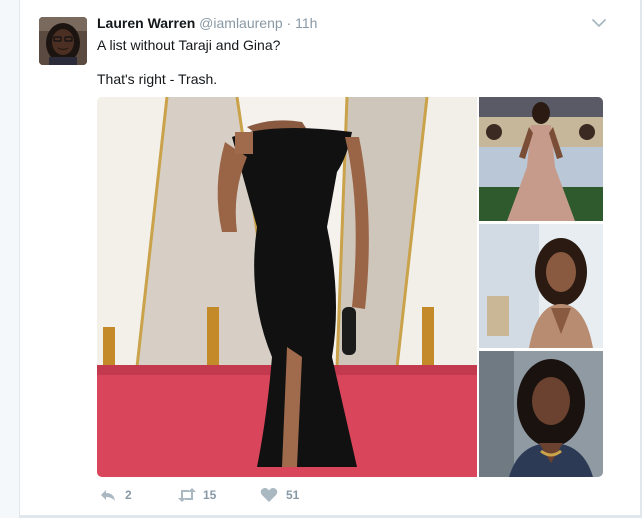 The width and height of the screenshot is (642, 518). Describe the element at coordinates (128, 495) in the screenshot. I see `reply-count: 2` at that location.